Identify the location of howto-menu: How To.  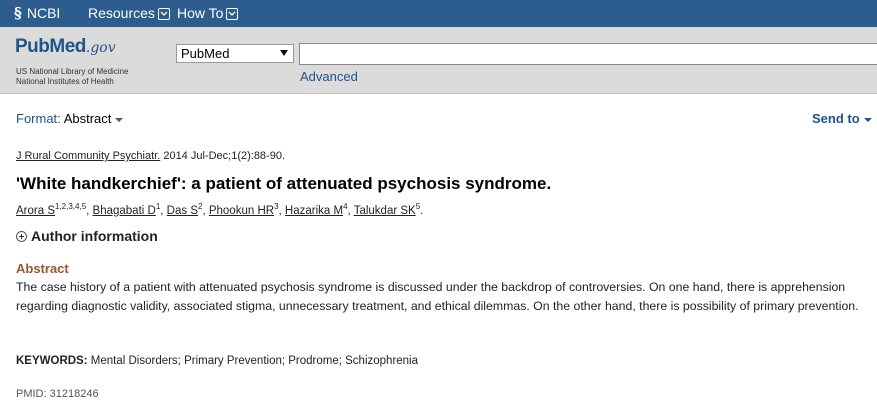
(208, 13).